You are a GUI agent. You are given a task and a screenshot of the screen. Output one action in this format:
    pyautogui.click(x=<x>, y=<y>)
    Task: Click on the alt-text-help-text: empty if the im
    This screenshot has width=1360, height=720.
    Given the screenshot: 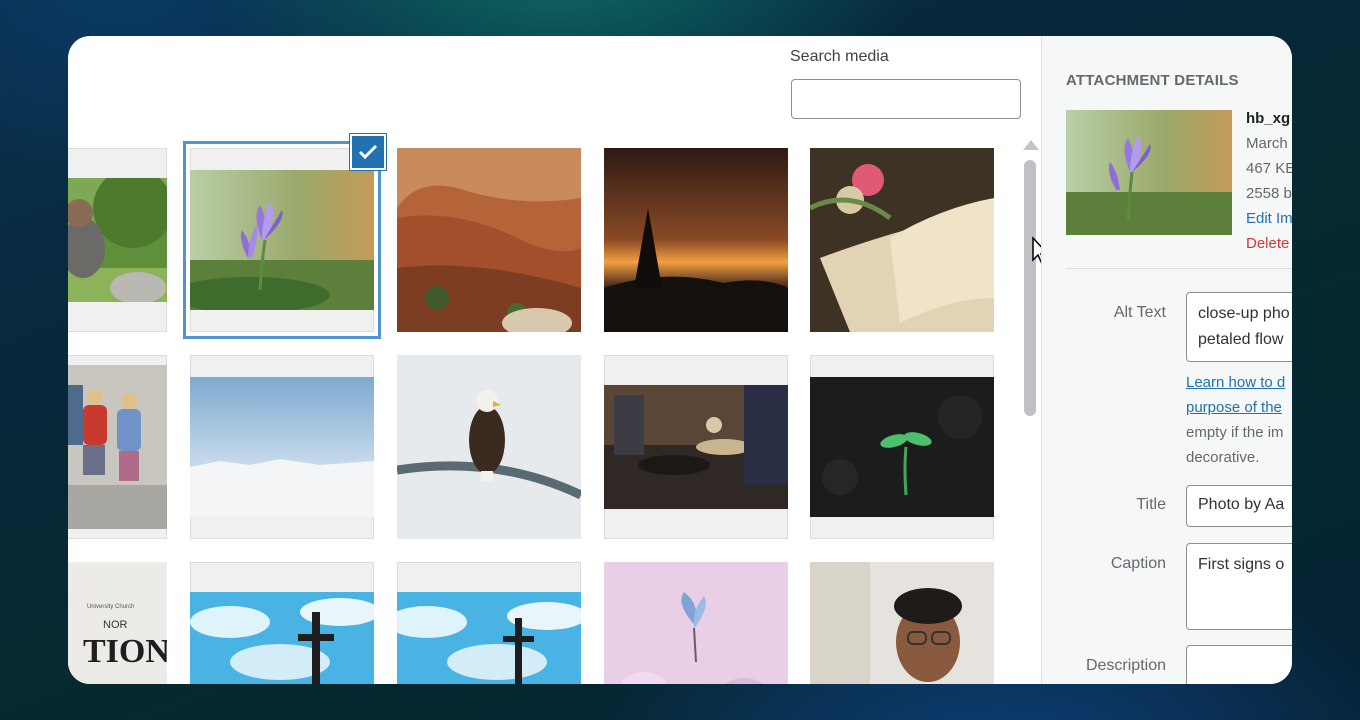 What is the action you would take?
    pyautogui.click(x=1235, y=432)
    